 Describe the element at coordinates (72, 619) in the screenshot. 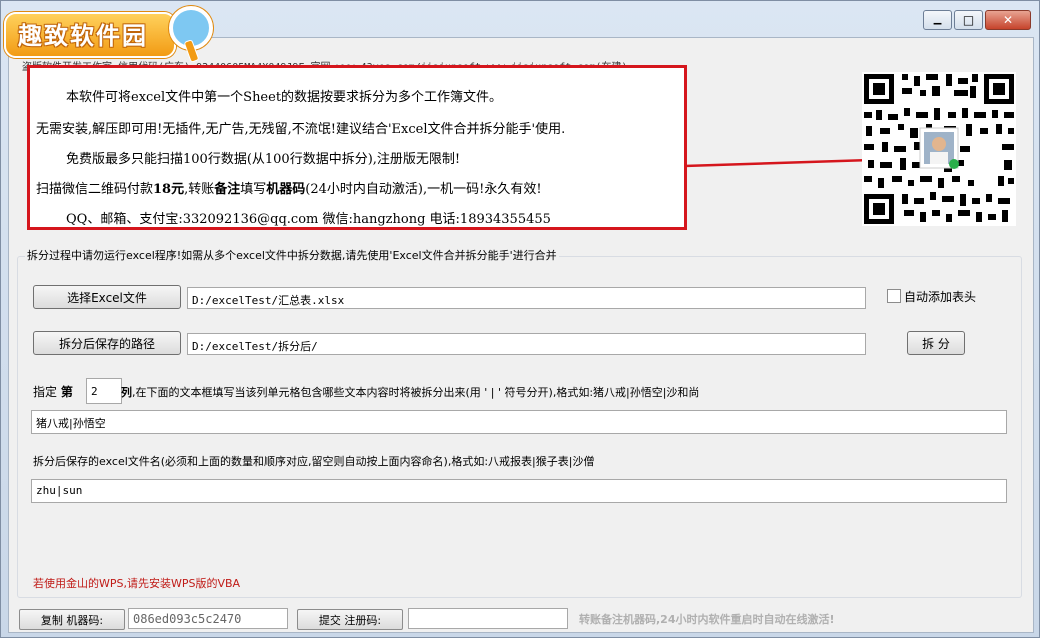

I see `copy-machine-code-button: 复制 机器码:` at that location.